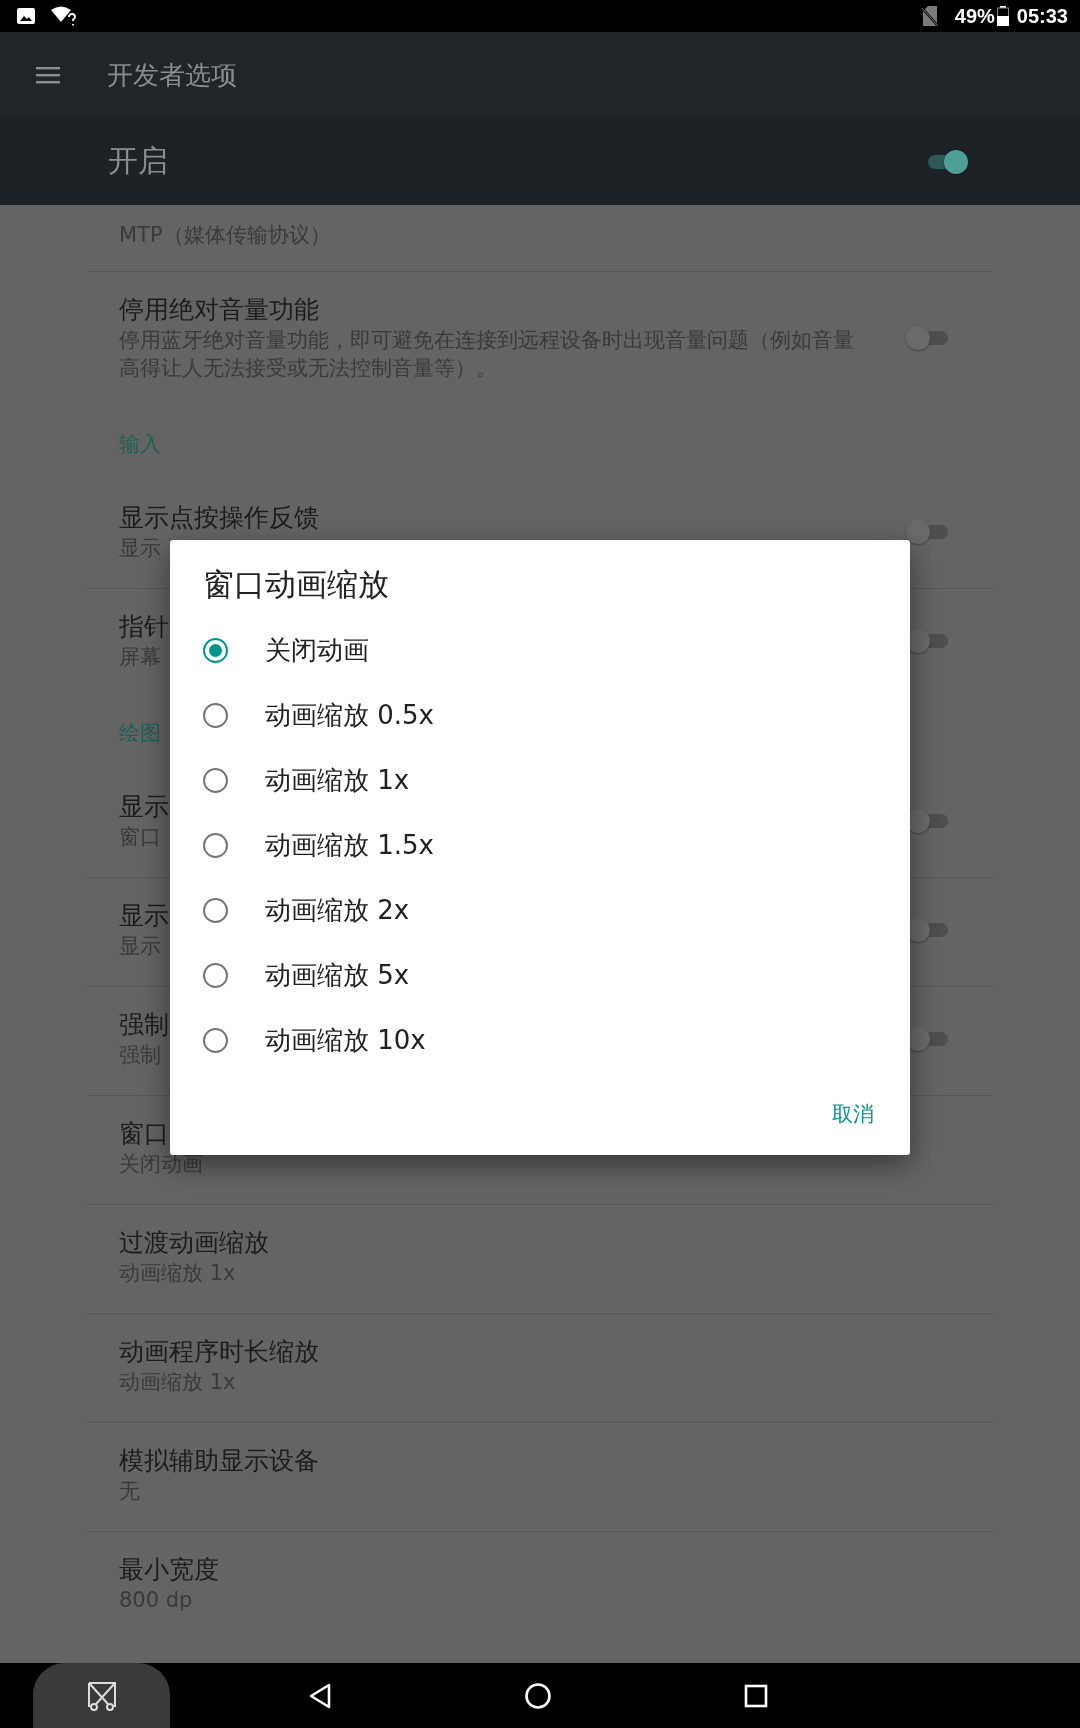 Image resolution: width=1080 pixels, height=1728 pixels. What do you see at coordinates (219, 518) in the screenshot?
I see `setting-title: 显示点按操作反馈` at bounding box center [219, 518].